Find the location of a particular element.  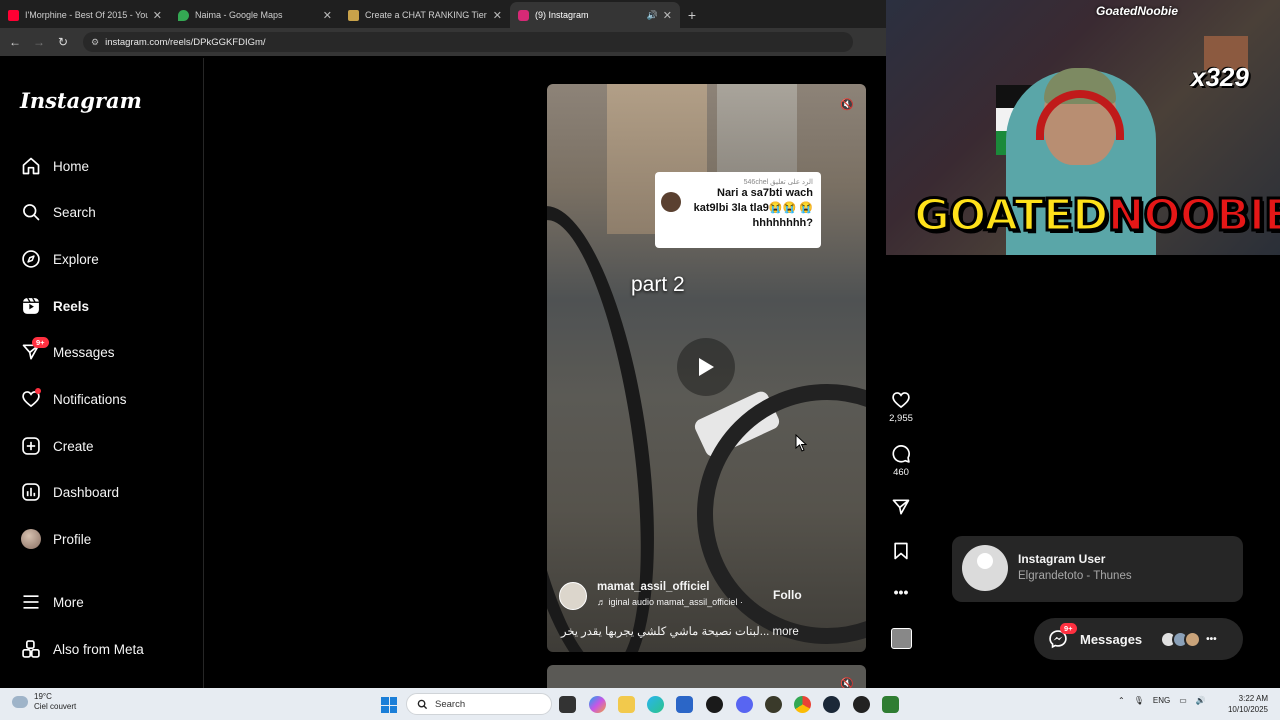

sidebar-item-explore: Explore is located at coordinates (59, 259).